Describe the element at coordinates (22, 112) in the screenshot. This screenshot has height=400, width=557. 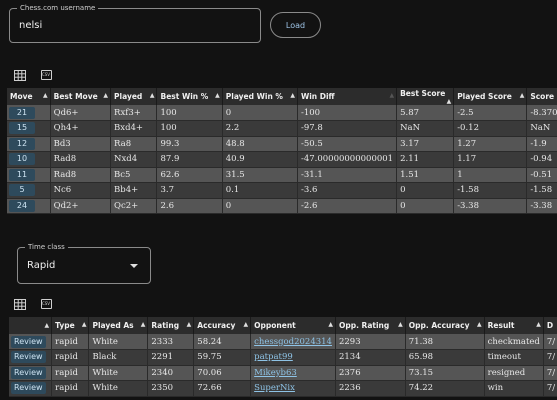
I see `move-number-button: 21` at that location.